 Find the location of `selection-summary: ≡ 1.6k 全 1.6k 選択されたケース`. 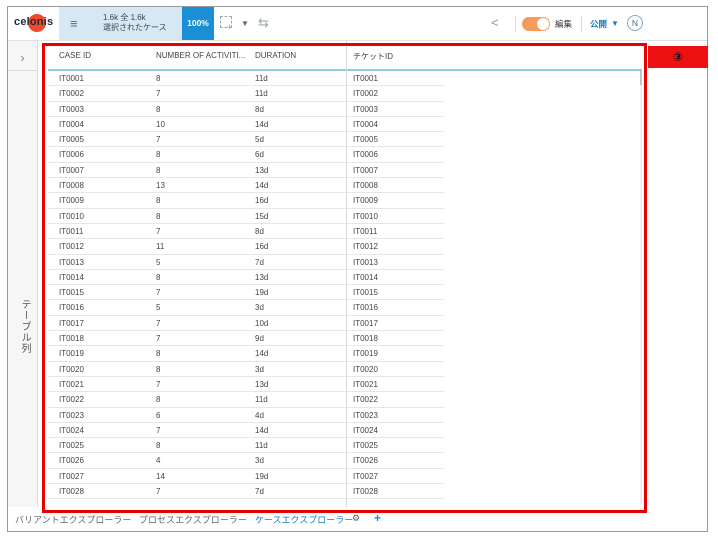

selection-summary: ≡ 1.6k 全 1.6k 選択されたケース is located at coordinates (120, 23).